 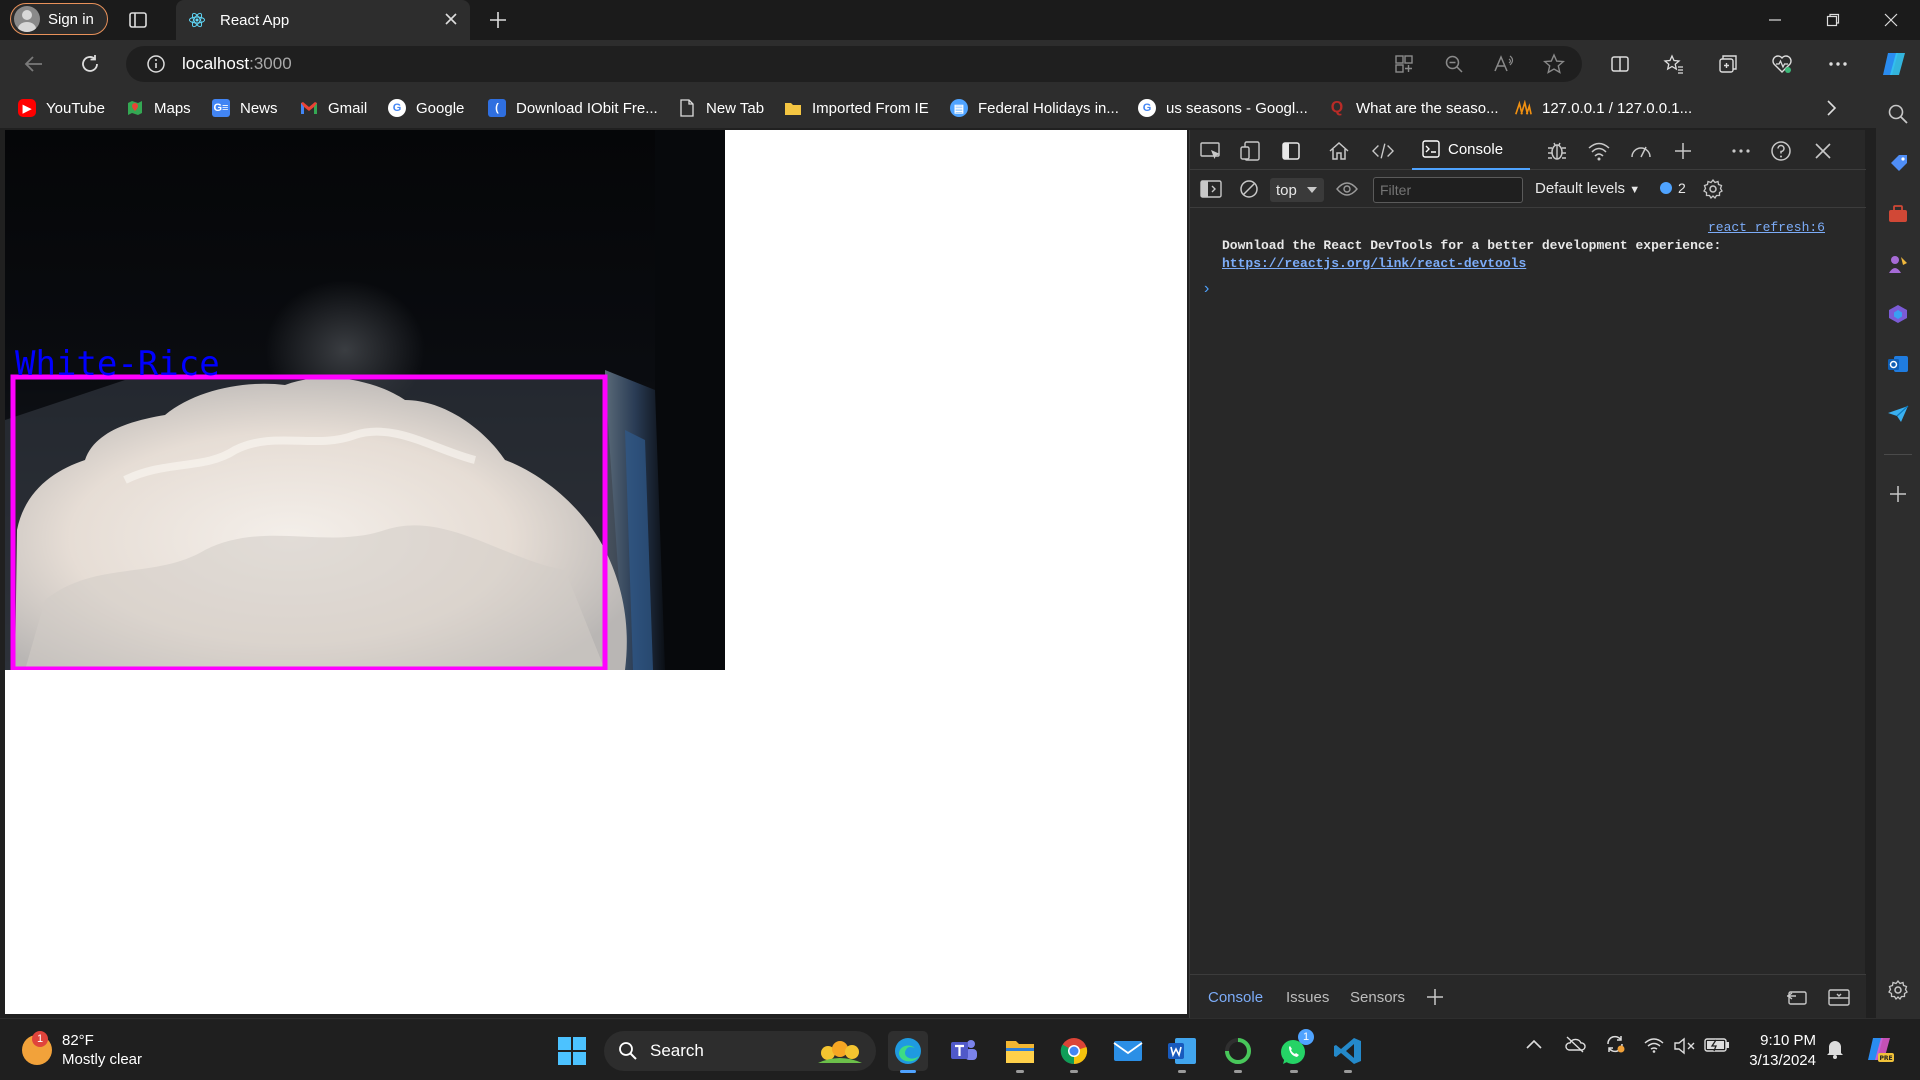 What do you see at coordinates (1454, 64) in the screenshot?
I see `zoom-out-icon` at bounding box center [1454, 64].